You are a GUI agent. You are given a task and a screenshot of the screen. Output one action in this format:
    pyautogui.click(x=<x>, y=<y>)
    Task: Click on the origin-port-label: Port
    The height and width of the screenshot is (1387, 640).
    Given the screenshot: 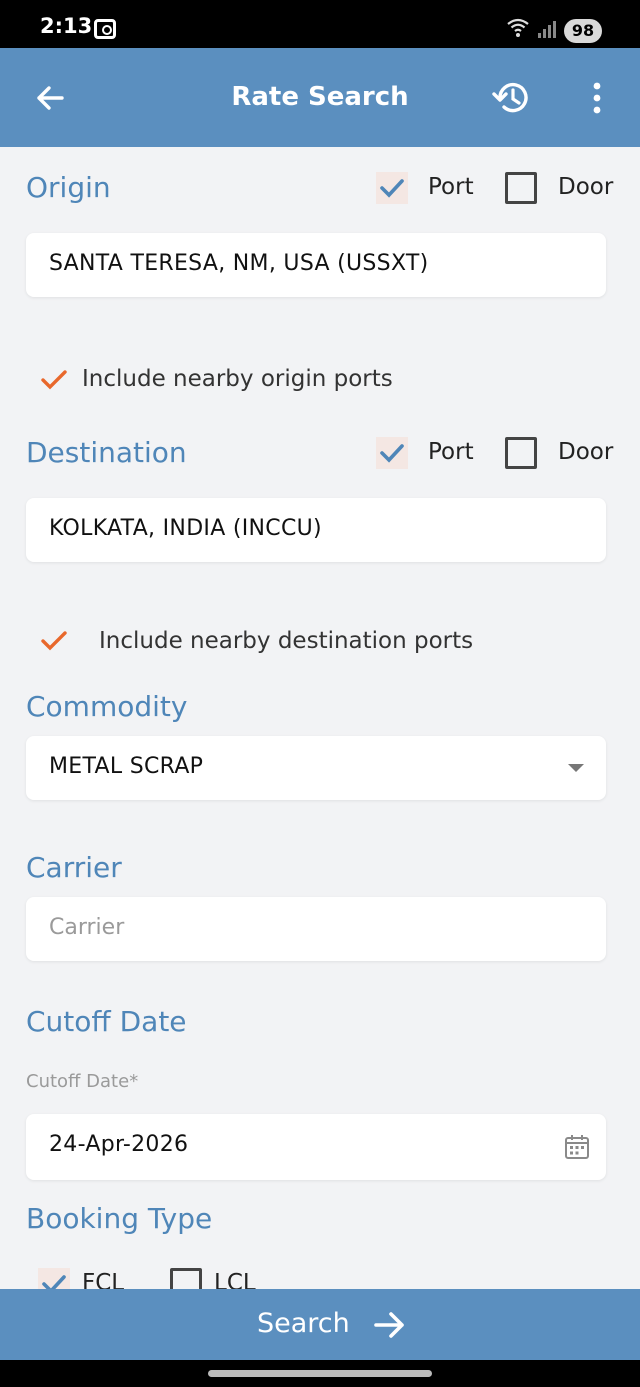 What is the action you would take?
    pyautogui.click(x=451, y=187)
    